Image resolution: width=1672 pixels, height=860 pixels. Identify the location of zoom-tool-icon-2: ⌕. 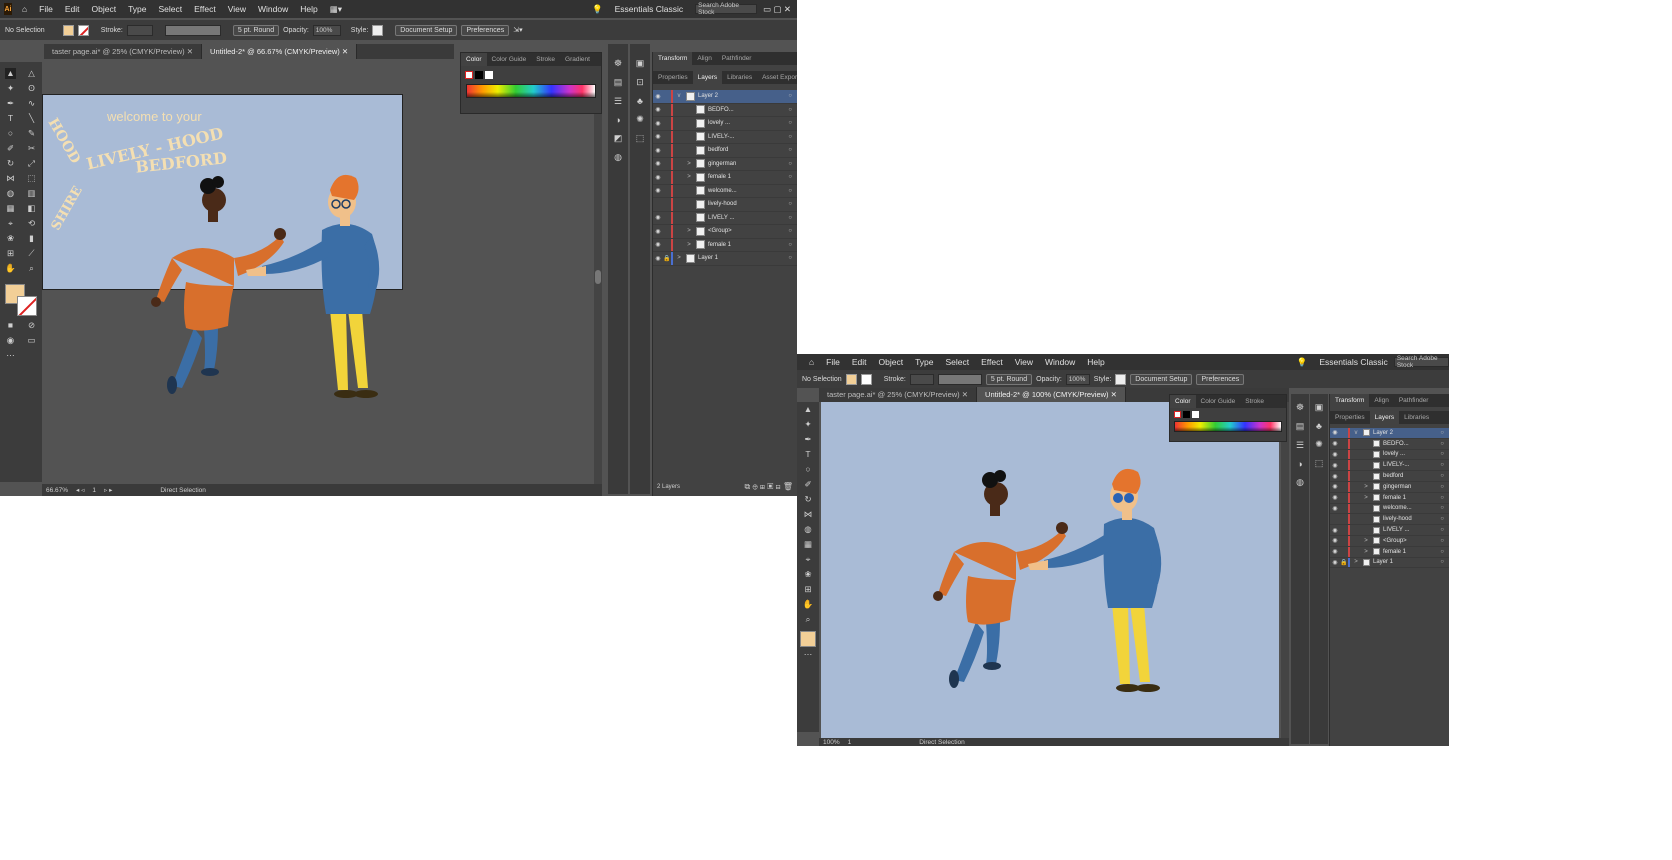
(808, 619).